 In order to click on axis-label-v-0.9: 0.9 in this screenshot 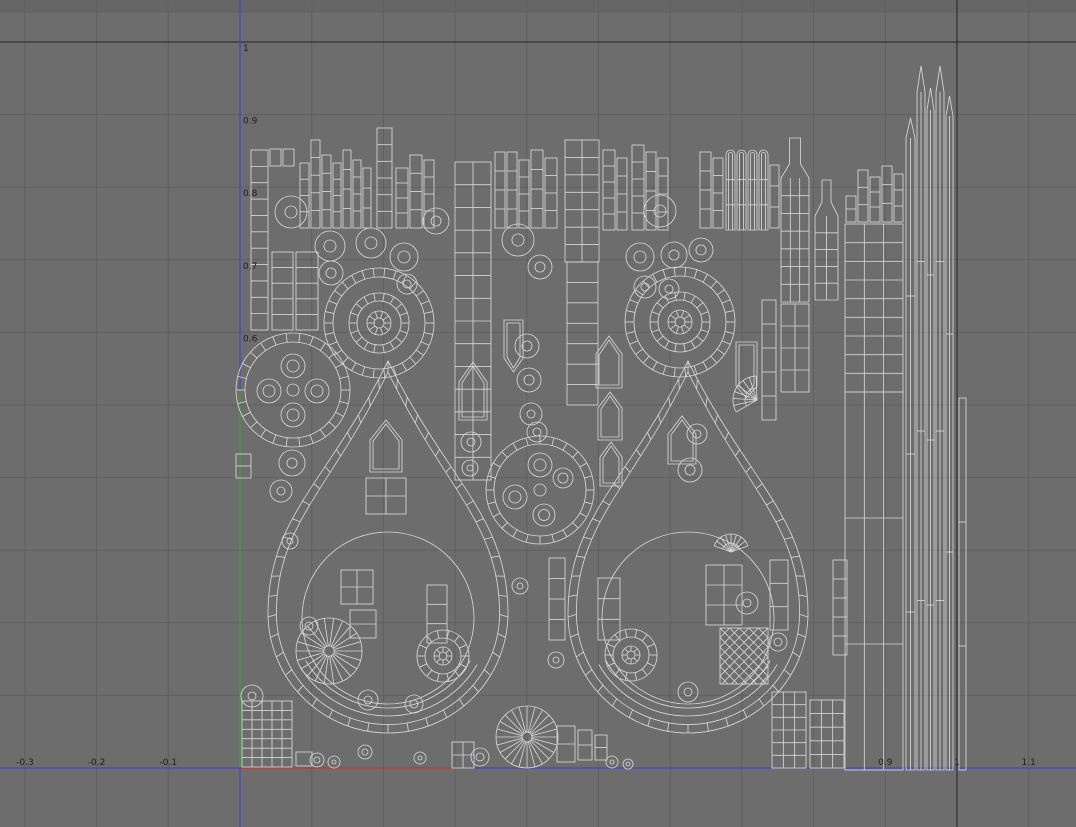, I will do `click(250, 122)`.